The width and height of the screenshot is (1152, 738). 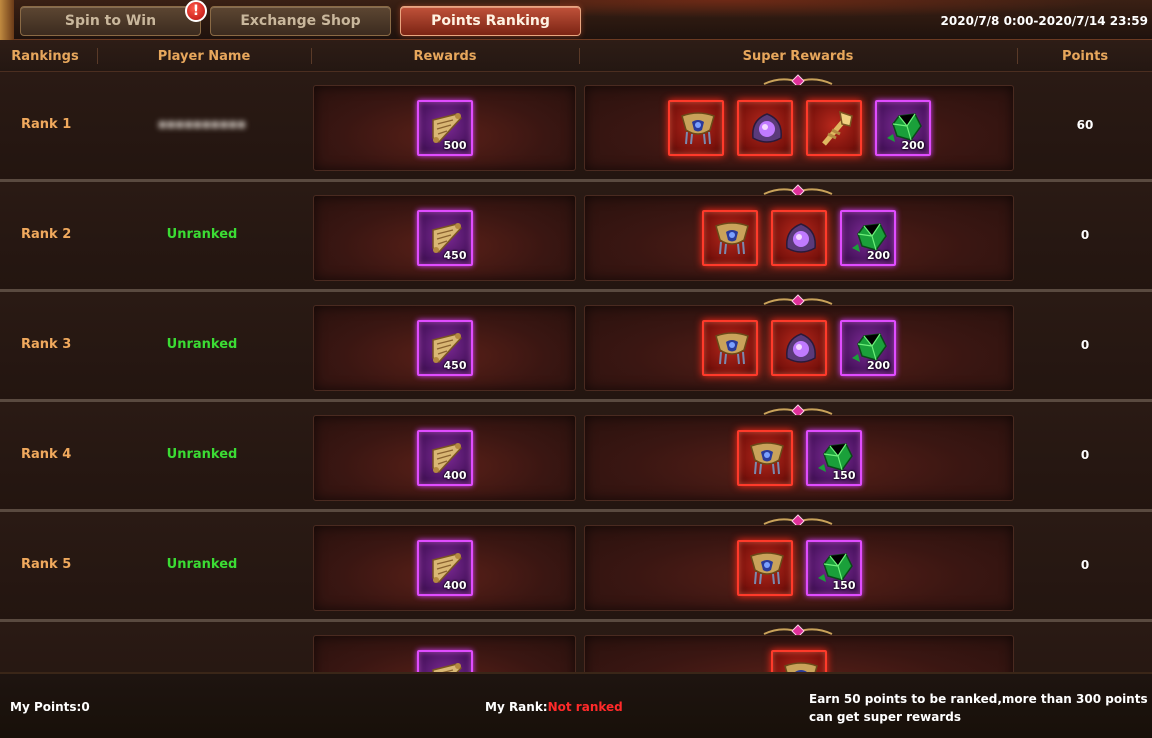 I want to click on staff-icon, so click(x=837, y=128).